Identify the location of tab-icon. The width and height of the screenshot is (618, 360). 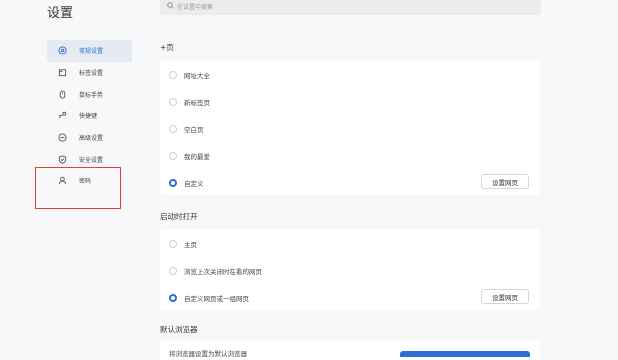
(62, 73).